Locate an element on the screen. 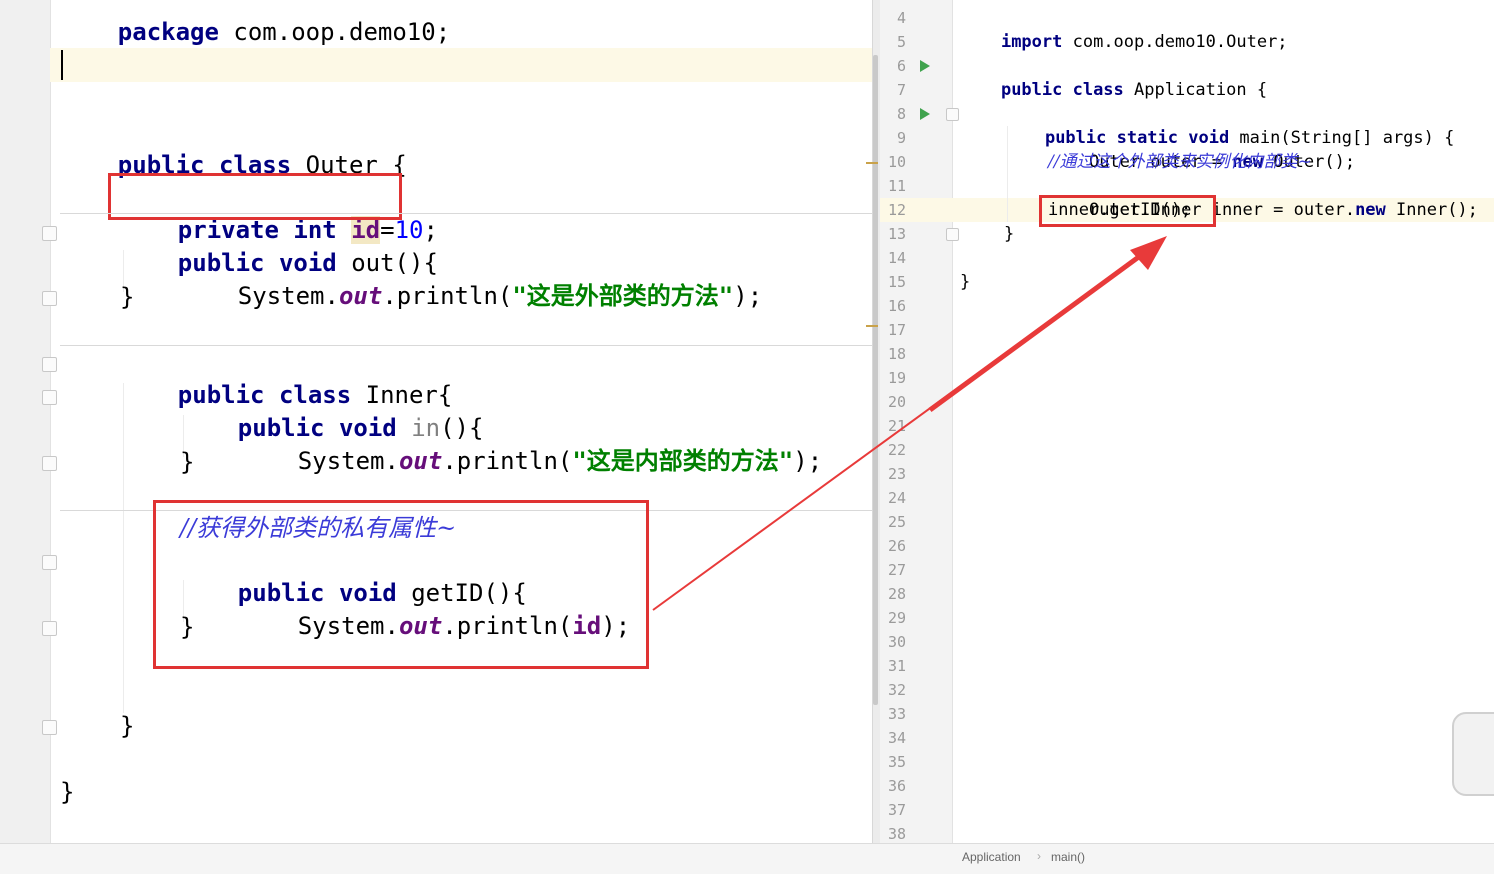 The image size is (1494, 874). run-class-icon is located at coordinates (925, 66).